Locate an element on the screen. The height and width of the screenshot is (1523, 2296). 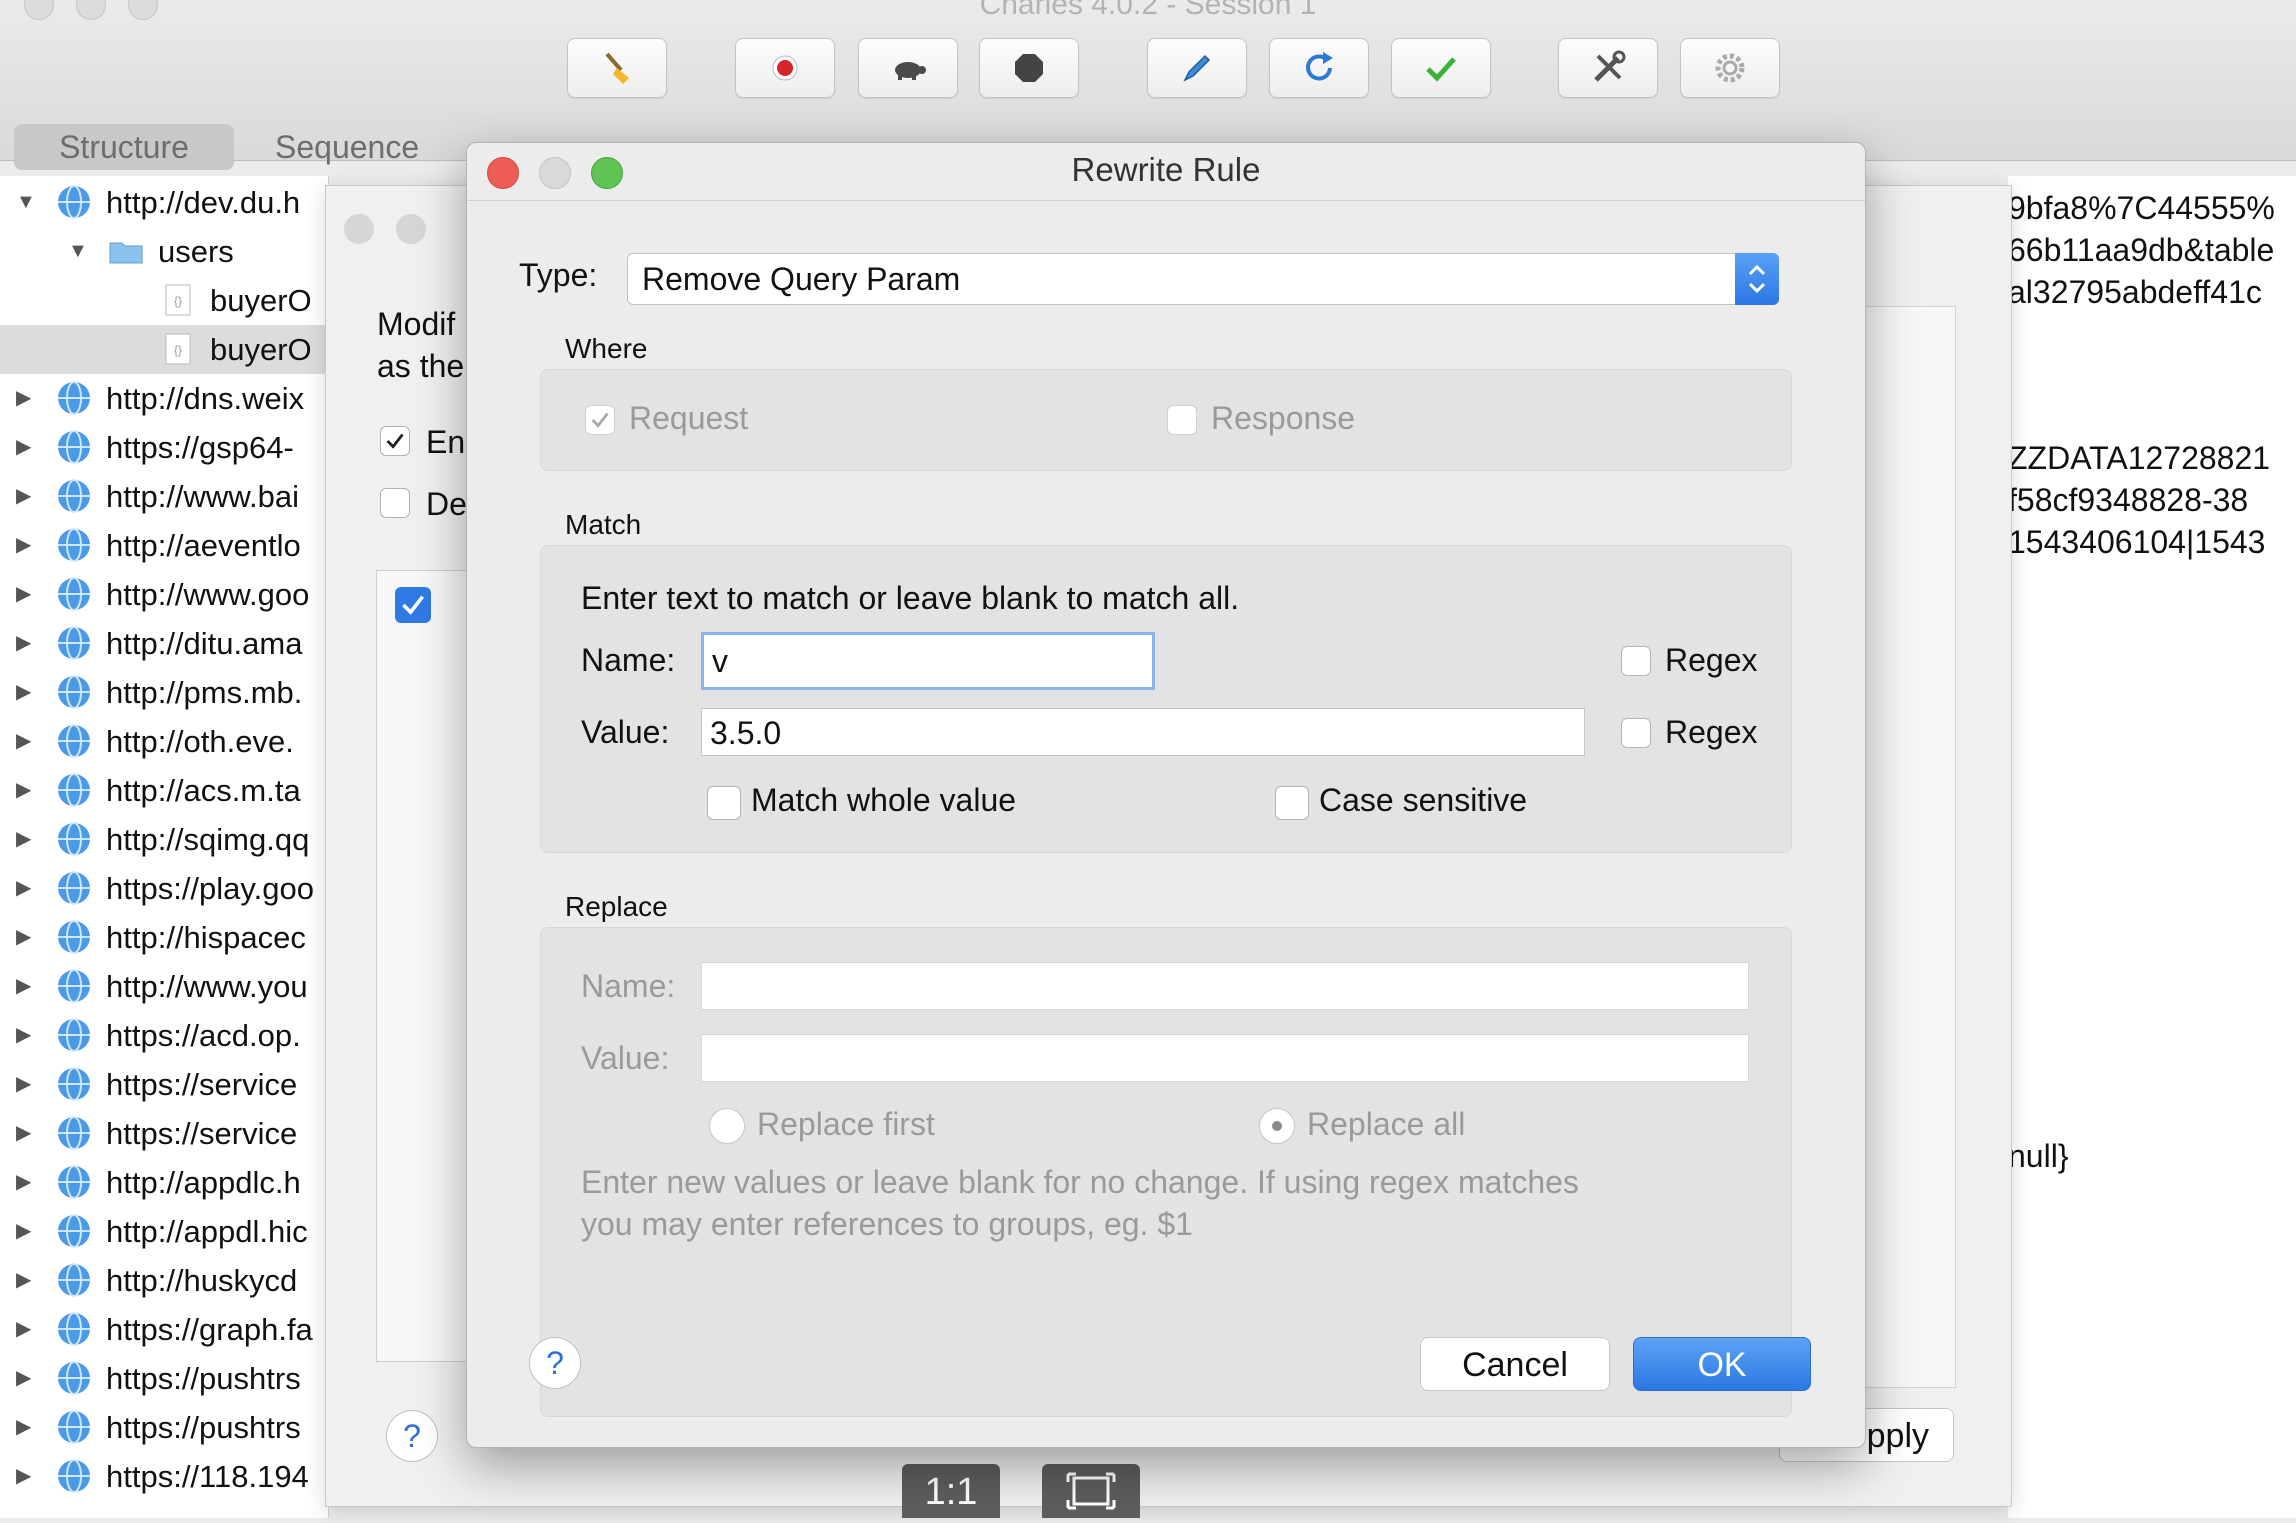
tree-host-row: ▶ http://sqimg.qq is located at coordinates (164, 839).